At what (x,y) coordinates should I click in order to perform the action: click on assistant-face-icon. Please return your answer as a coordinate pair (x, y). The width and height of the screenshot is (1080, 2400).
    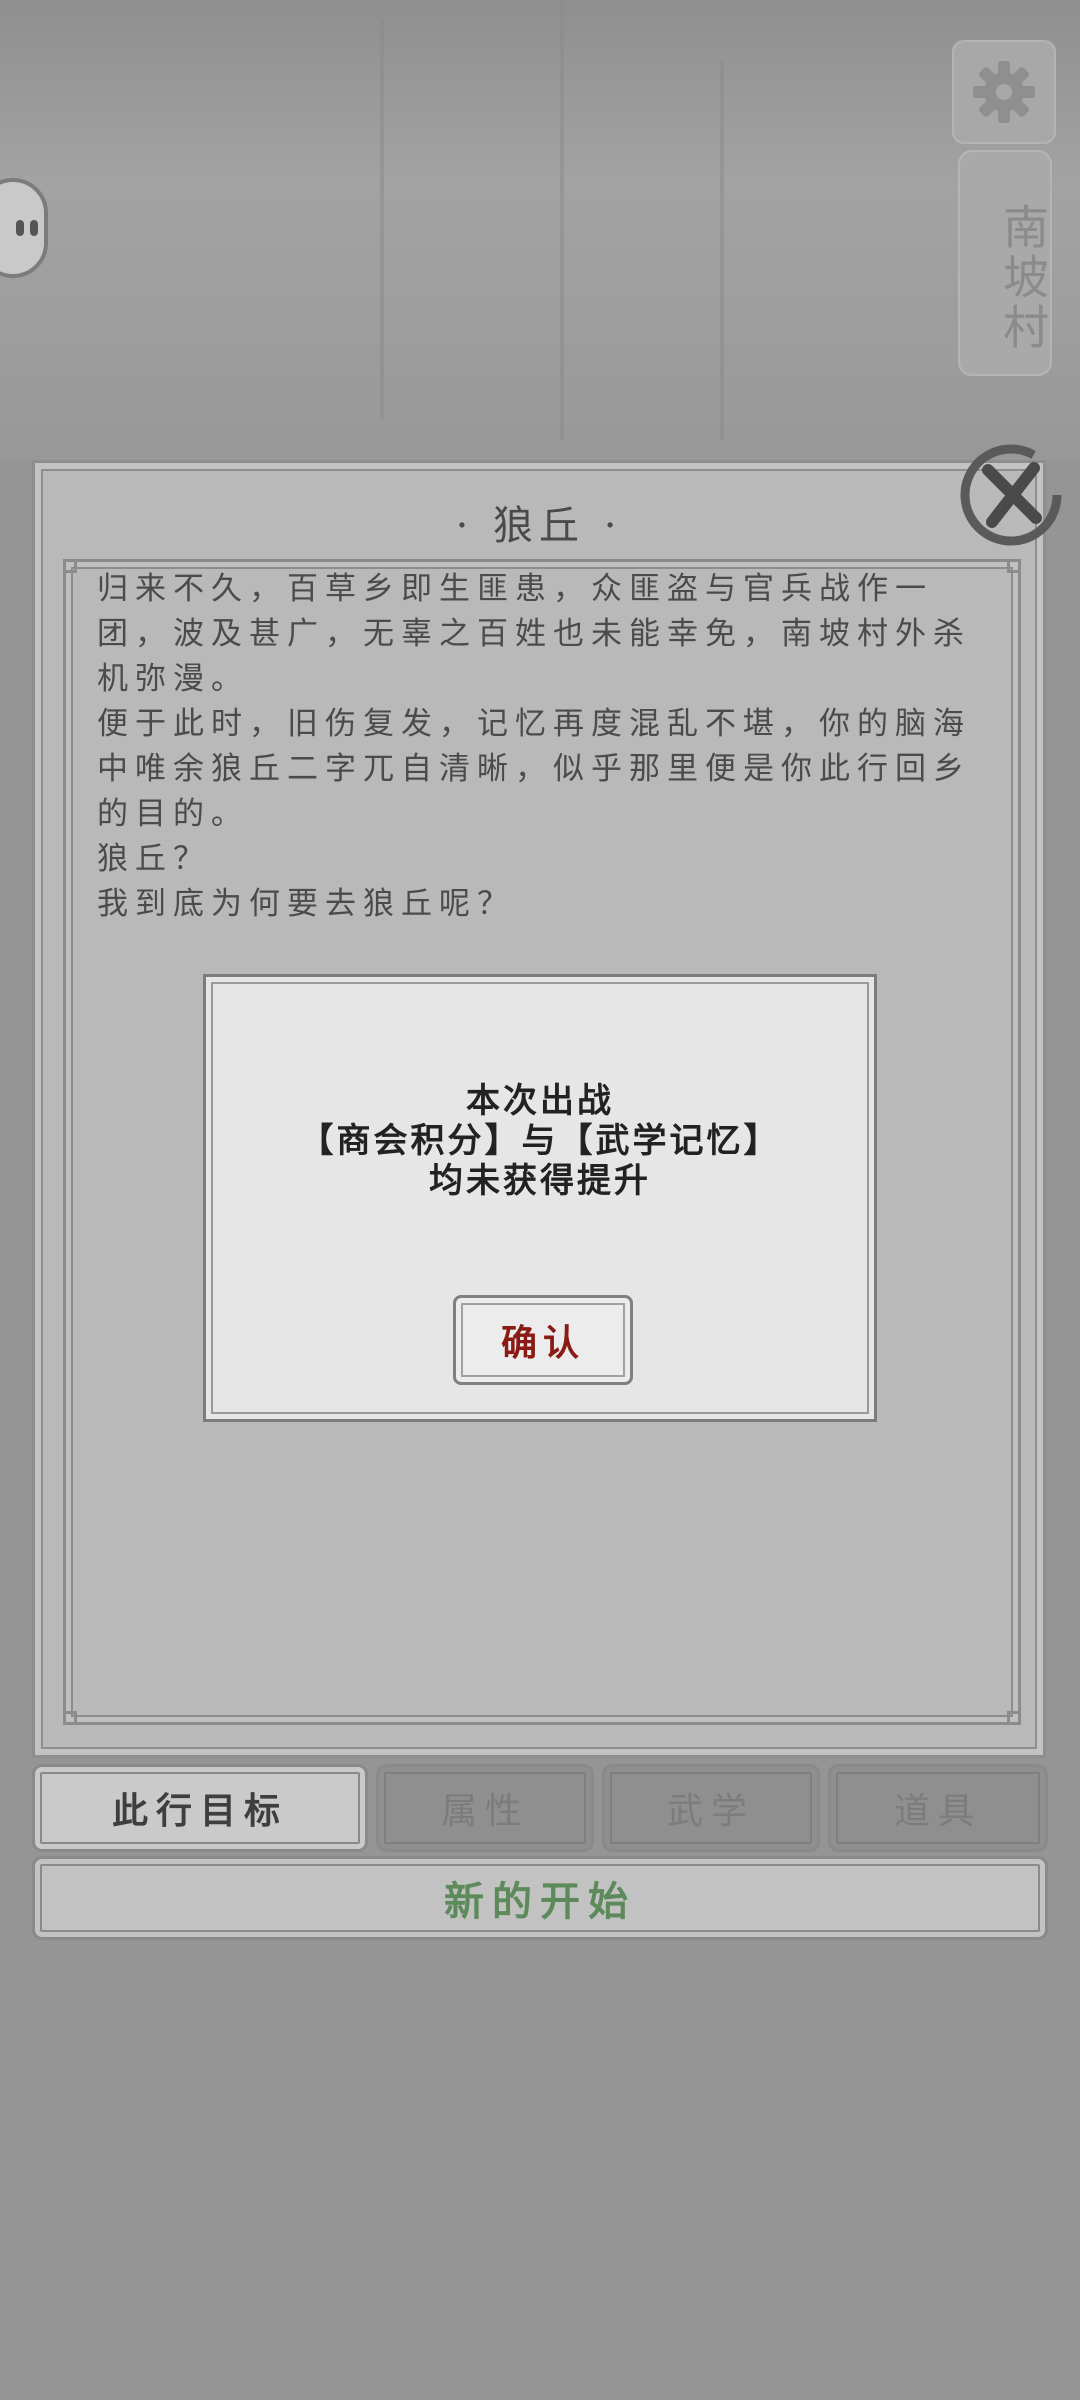
    Looking at the image, I should click on (24, 228).